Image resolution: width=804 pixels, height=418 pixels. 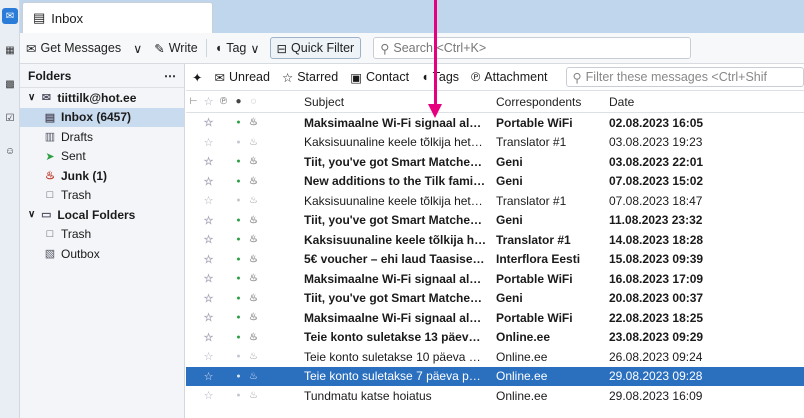 I want to click on folder-item: ▤ Inbox (6457), so click(x=102, y=117).